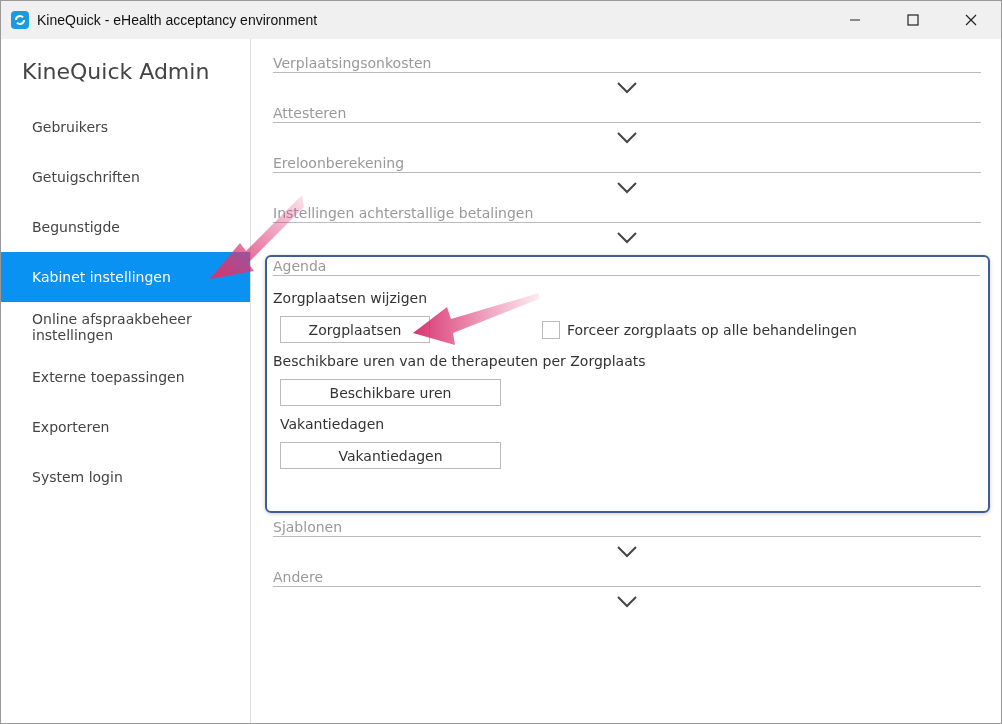  What do you see at coordinates (460, 361) in the screenshot?
I see `group-label: Beschikbare uren van de therapeuten per Zorgplaats` at bounding box center [460, 361].